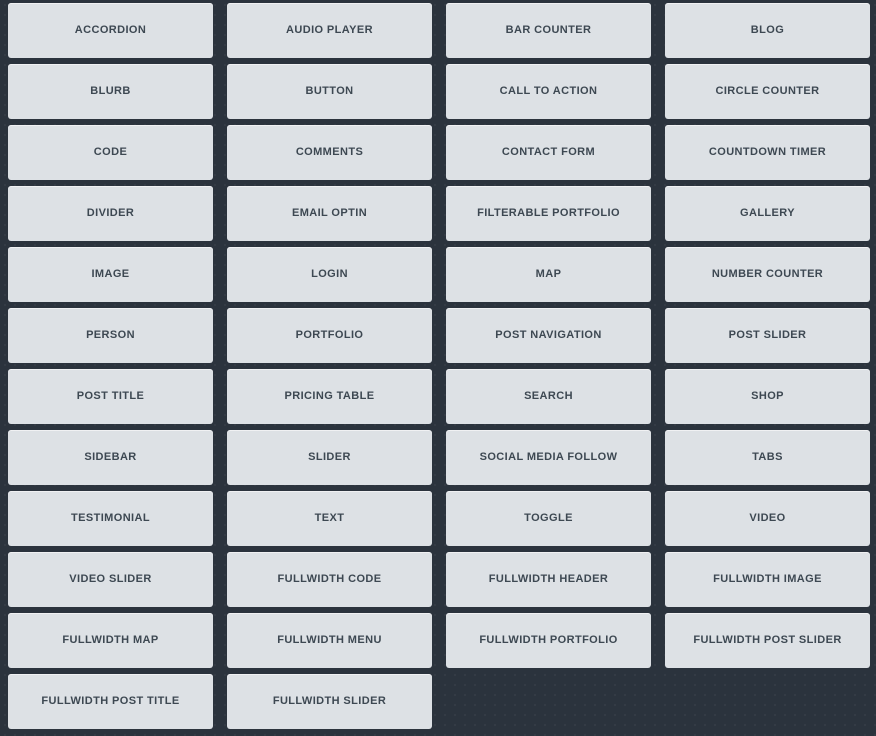 The height and width of the screenshot is (736, 876). I want to click on module-tile: BLURB, so click(110, 91).